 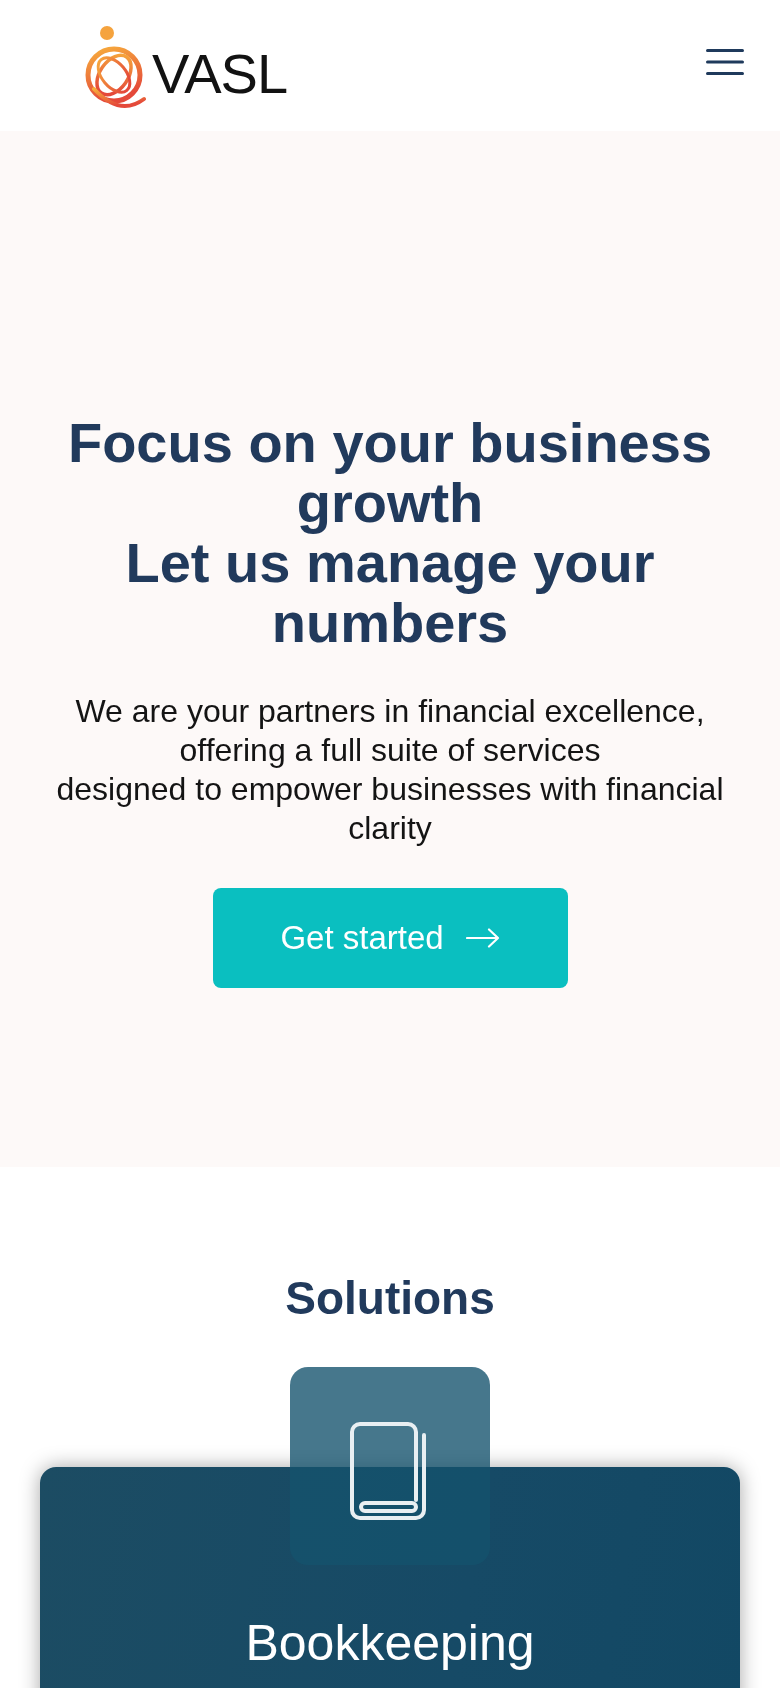 I want to click on section-title: Solutions, so click(x=390, y=1298).